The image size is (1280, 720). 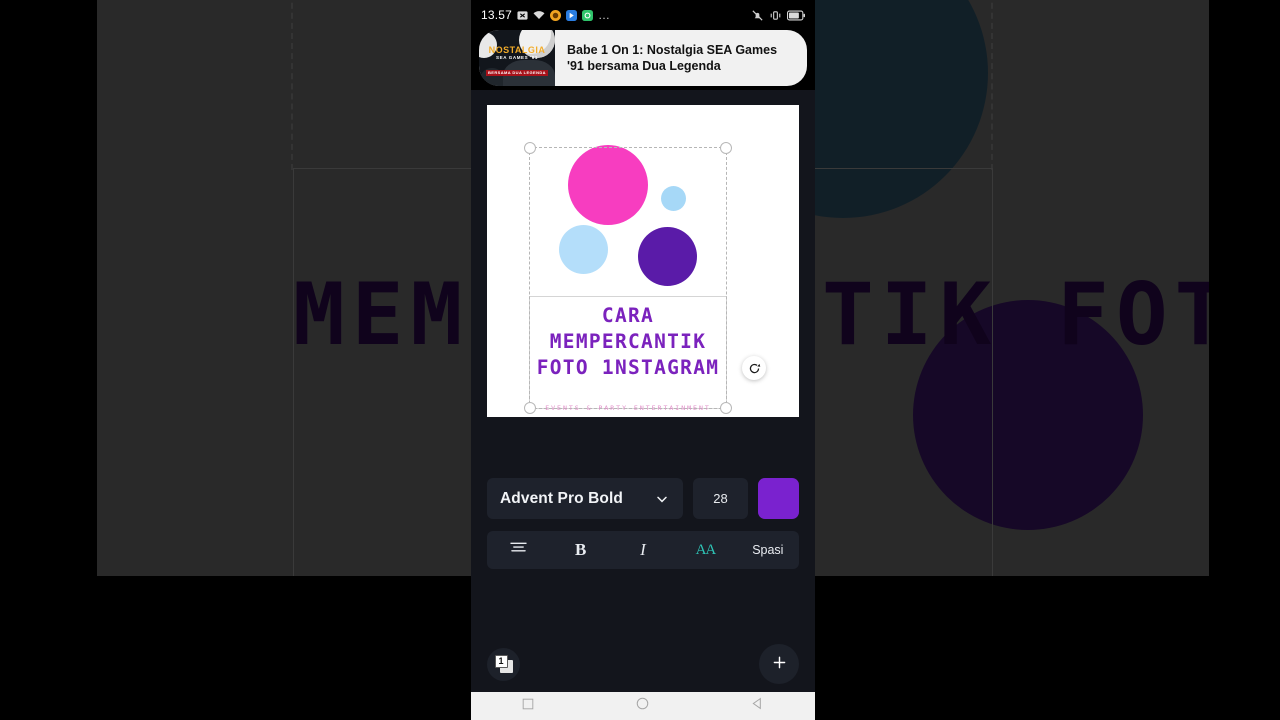 I want to click on layers-button: 1, so click(x=503, y=664).